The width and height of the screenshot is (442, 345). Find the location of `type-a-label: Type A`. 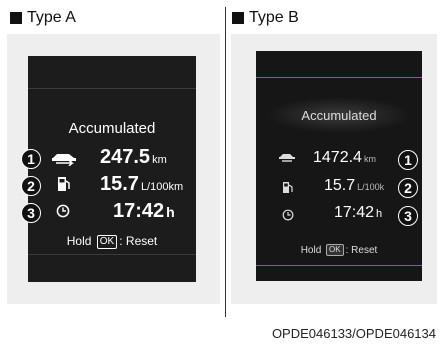

type-a-label: Type A is located at coordinates (43, 18).